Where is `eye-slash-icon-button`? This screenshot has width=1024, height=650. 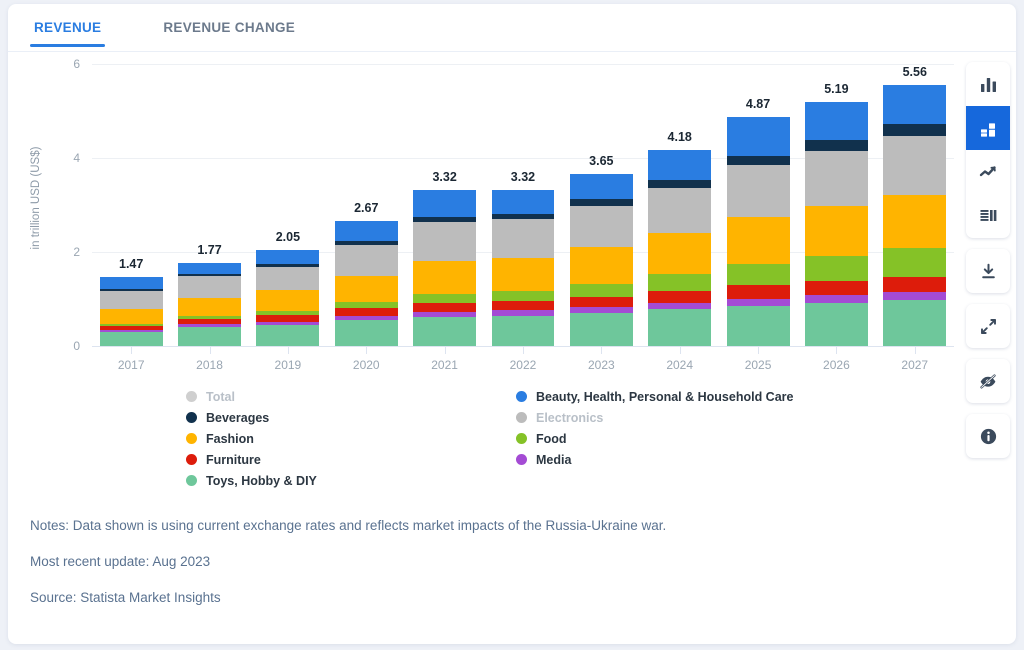
eye-slash-icon-button is located at coordinates (988, 381).